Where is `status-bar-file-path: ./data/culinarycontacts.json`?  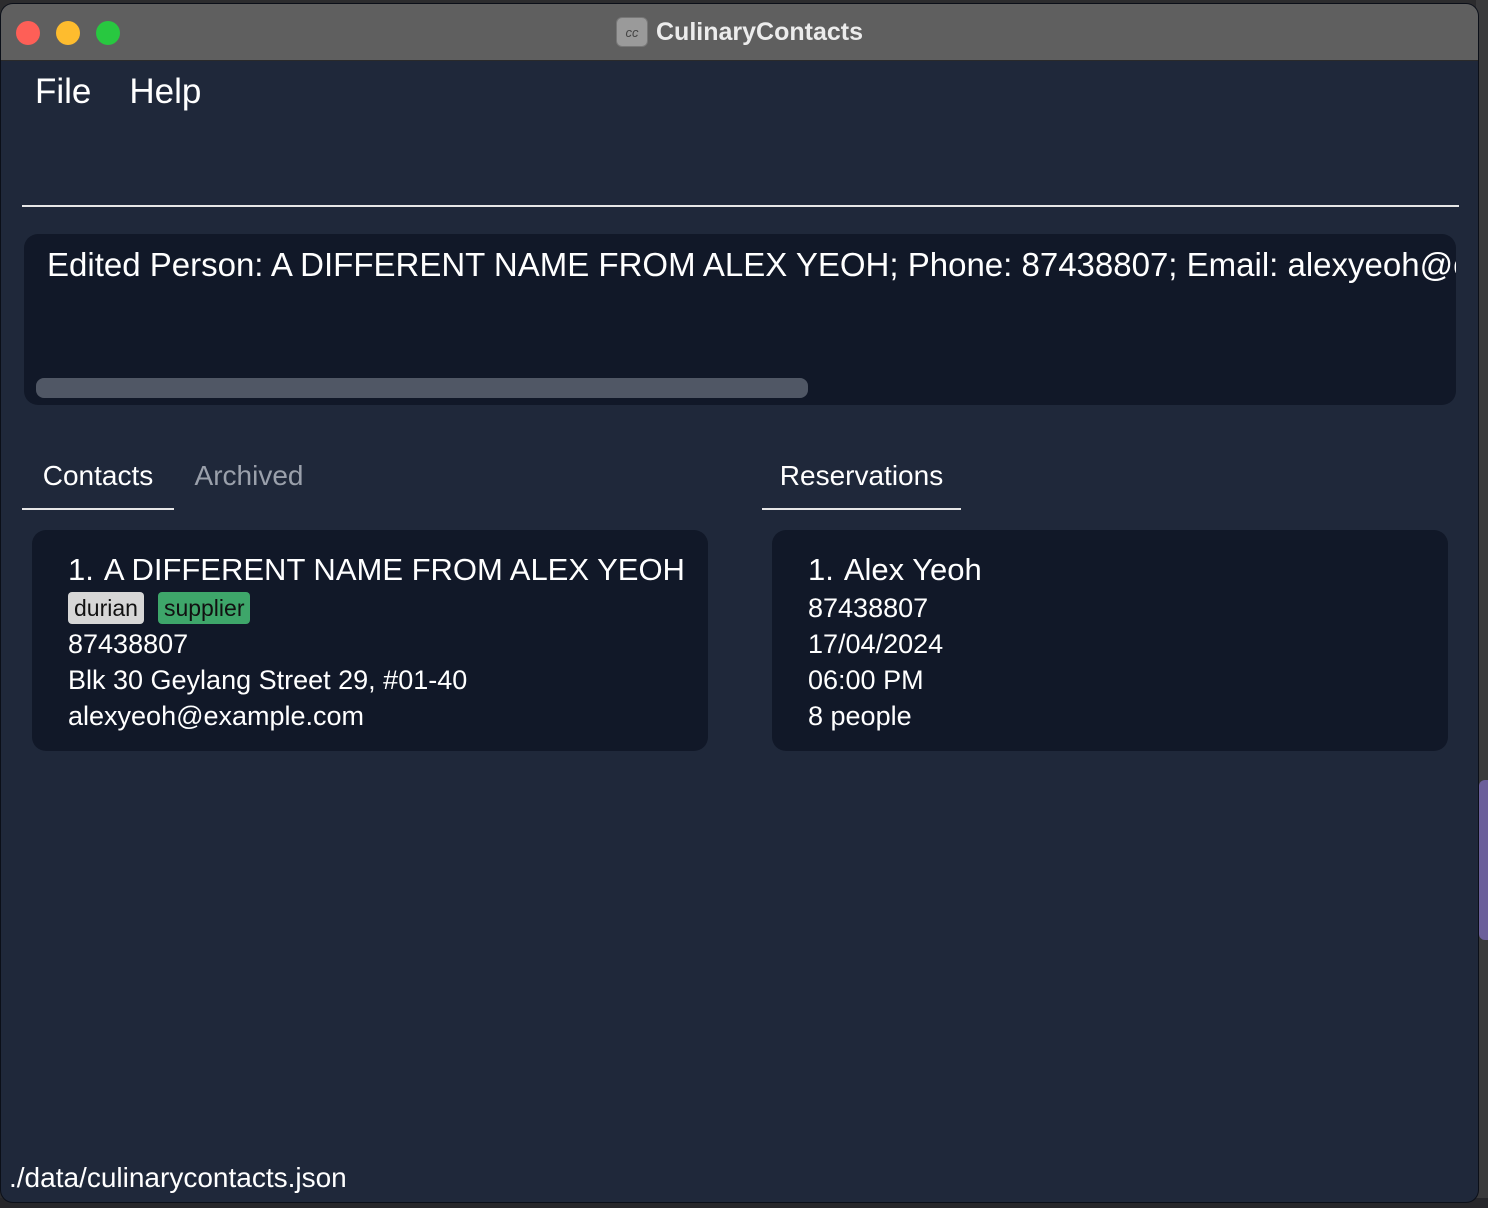 status-bar-file-path: ./data/culinarycontacts.json is located at coordinates (178, 1177).